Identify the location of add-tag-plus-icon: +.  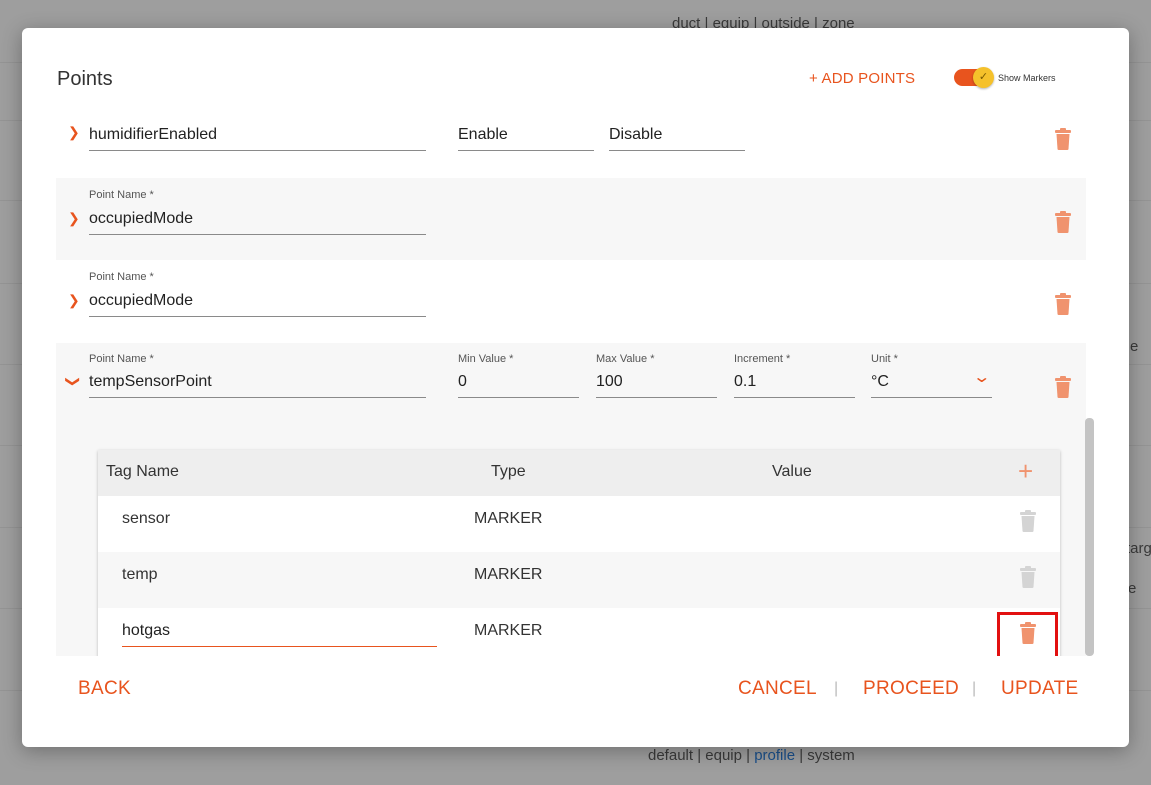
(1025, 471).